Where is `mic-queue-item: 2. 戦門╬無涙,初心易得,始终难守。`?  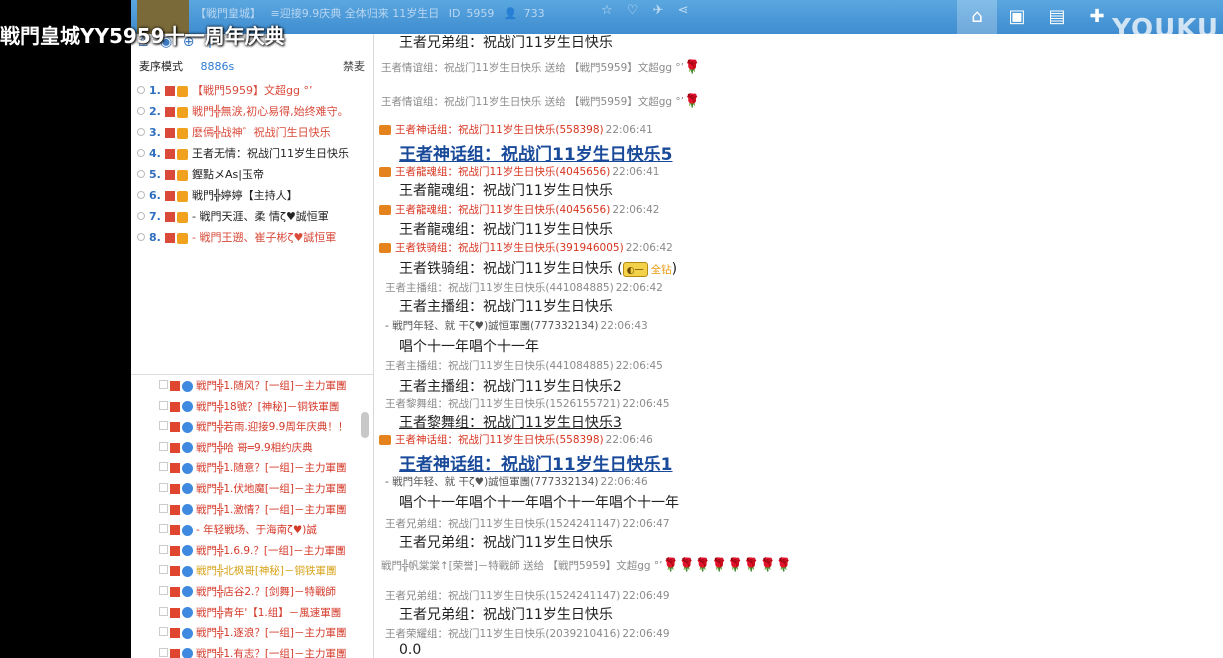
mic-queue-item: 2. 戦門╬無涙,初心易得,始终难守。 is located at coordinates (252, 113).